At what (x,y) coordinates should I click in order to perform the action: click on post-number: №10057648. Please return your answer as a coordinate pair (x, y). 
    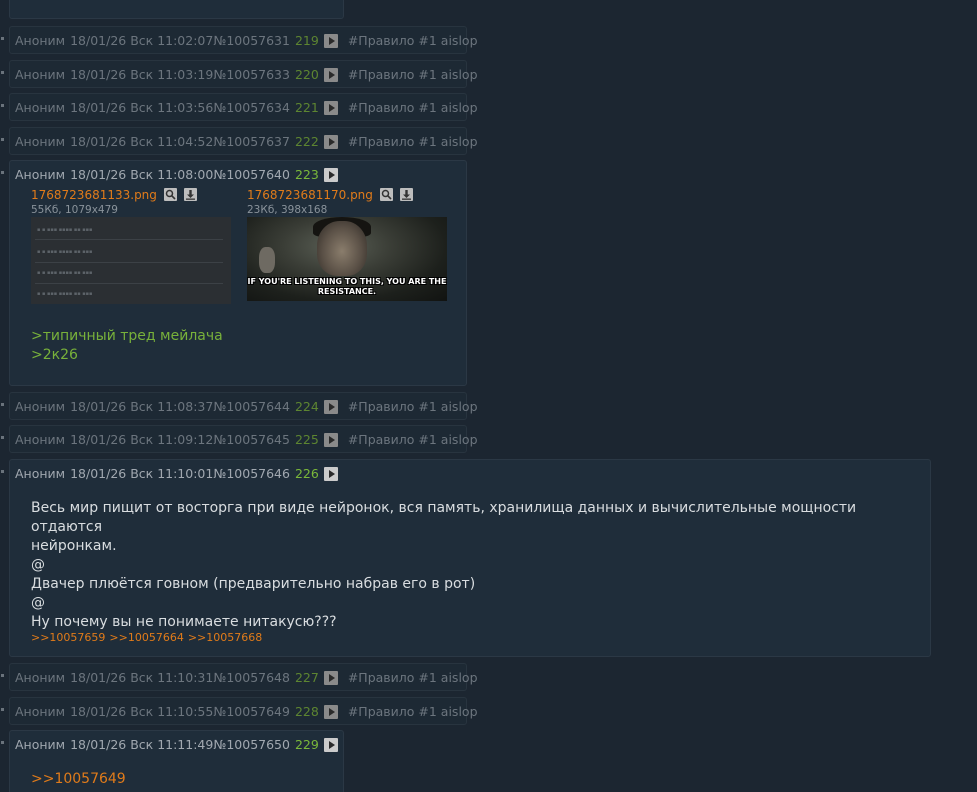
    Looking at the image, I should click on (251, 678).